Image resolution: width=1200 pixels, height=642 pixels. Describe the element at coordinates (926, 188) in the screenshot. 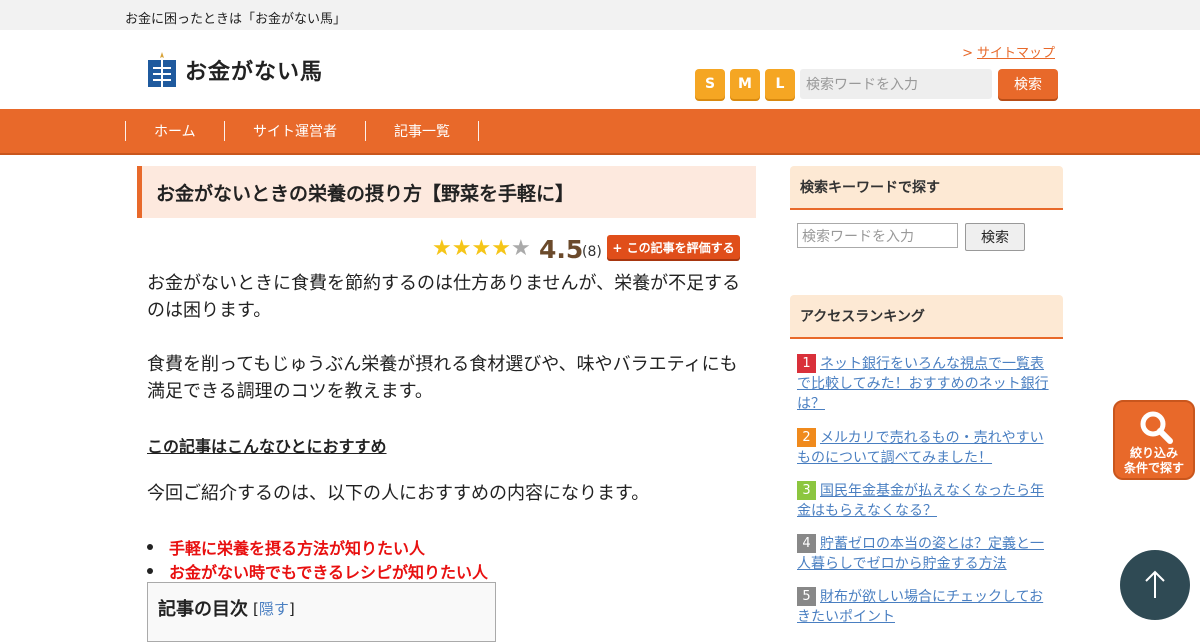

I see `sidebar-search-heading: 検索キーワードで探す` at that location.